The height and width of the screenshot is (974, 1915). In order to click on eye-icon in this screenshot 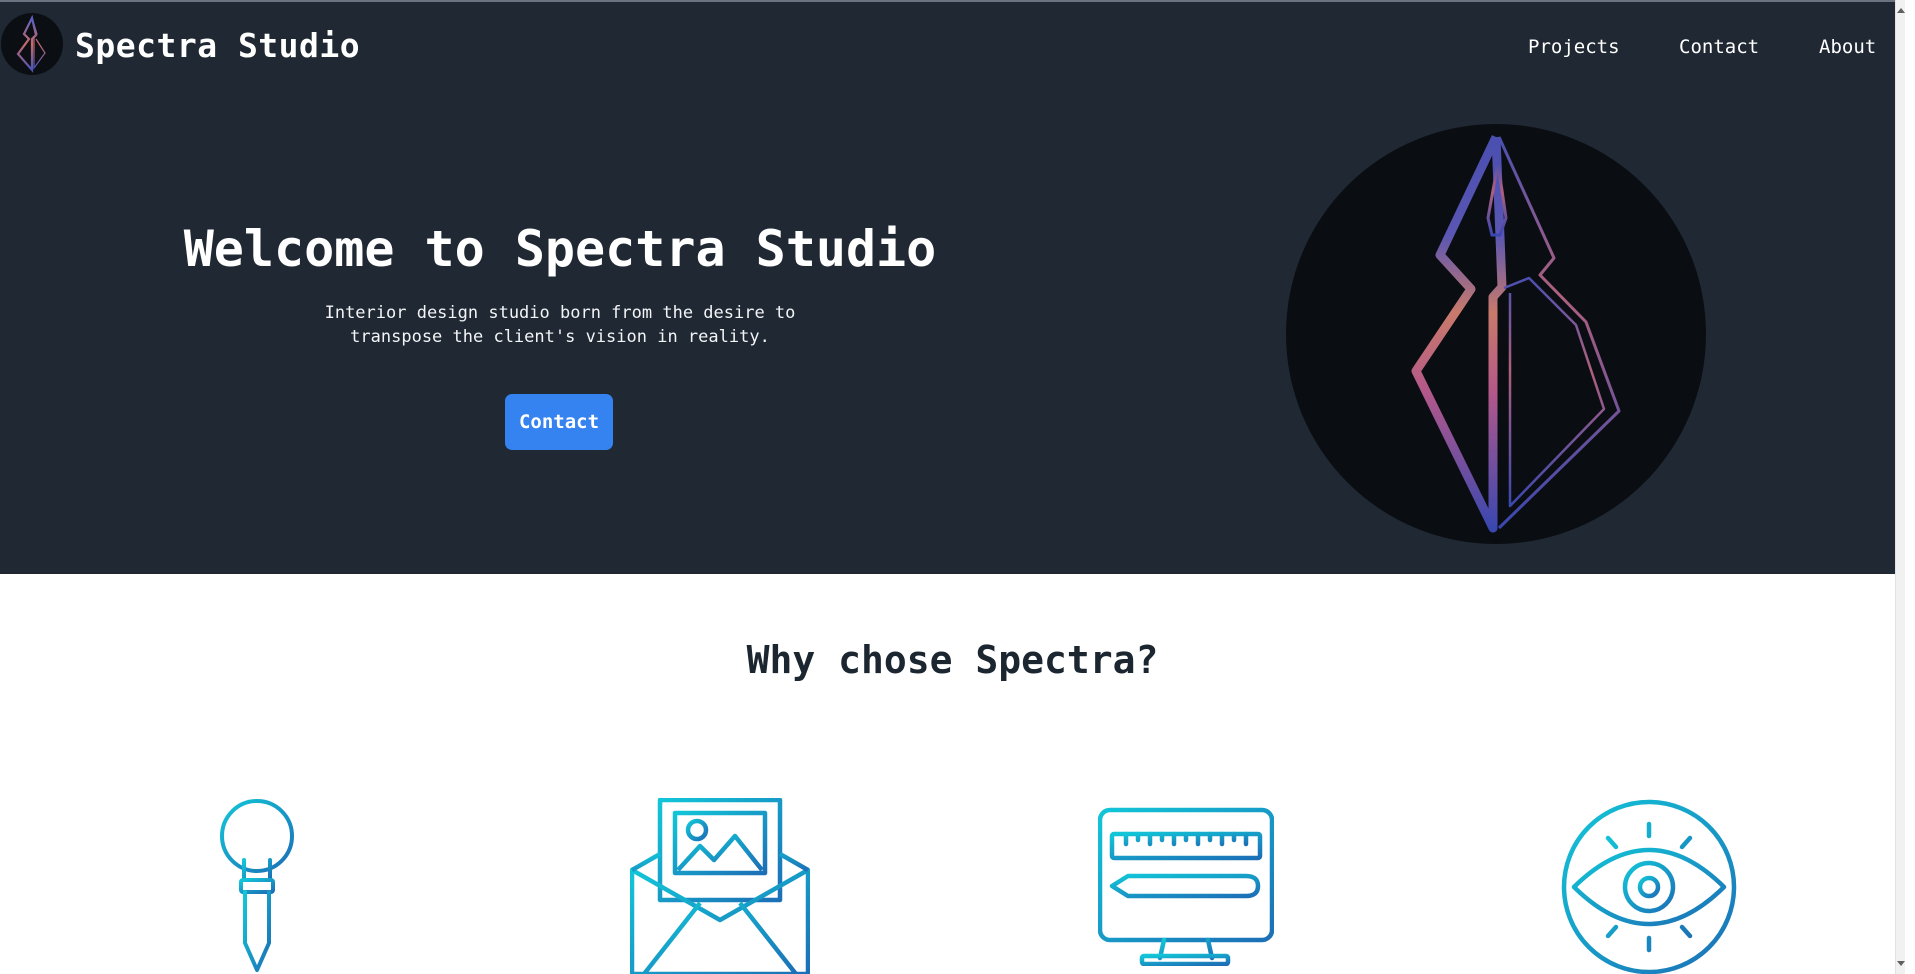, I will do `click(1649, 886)`.